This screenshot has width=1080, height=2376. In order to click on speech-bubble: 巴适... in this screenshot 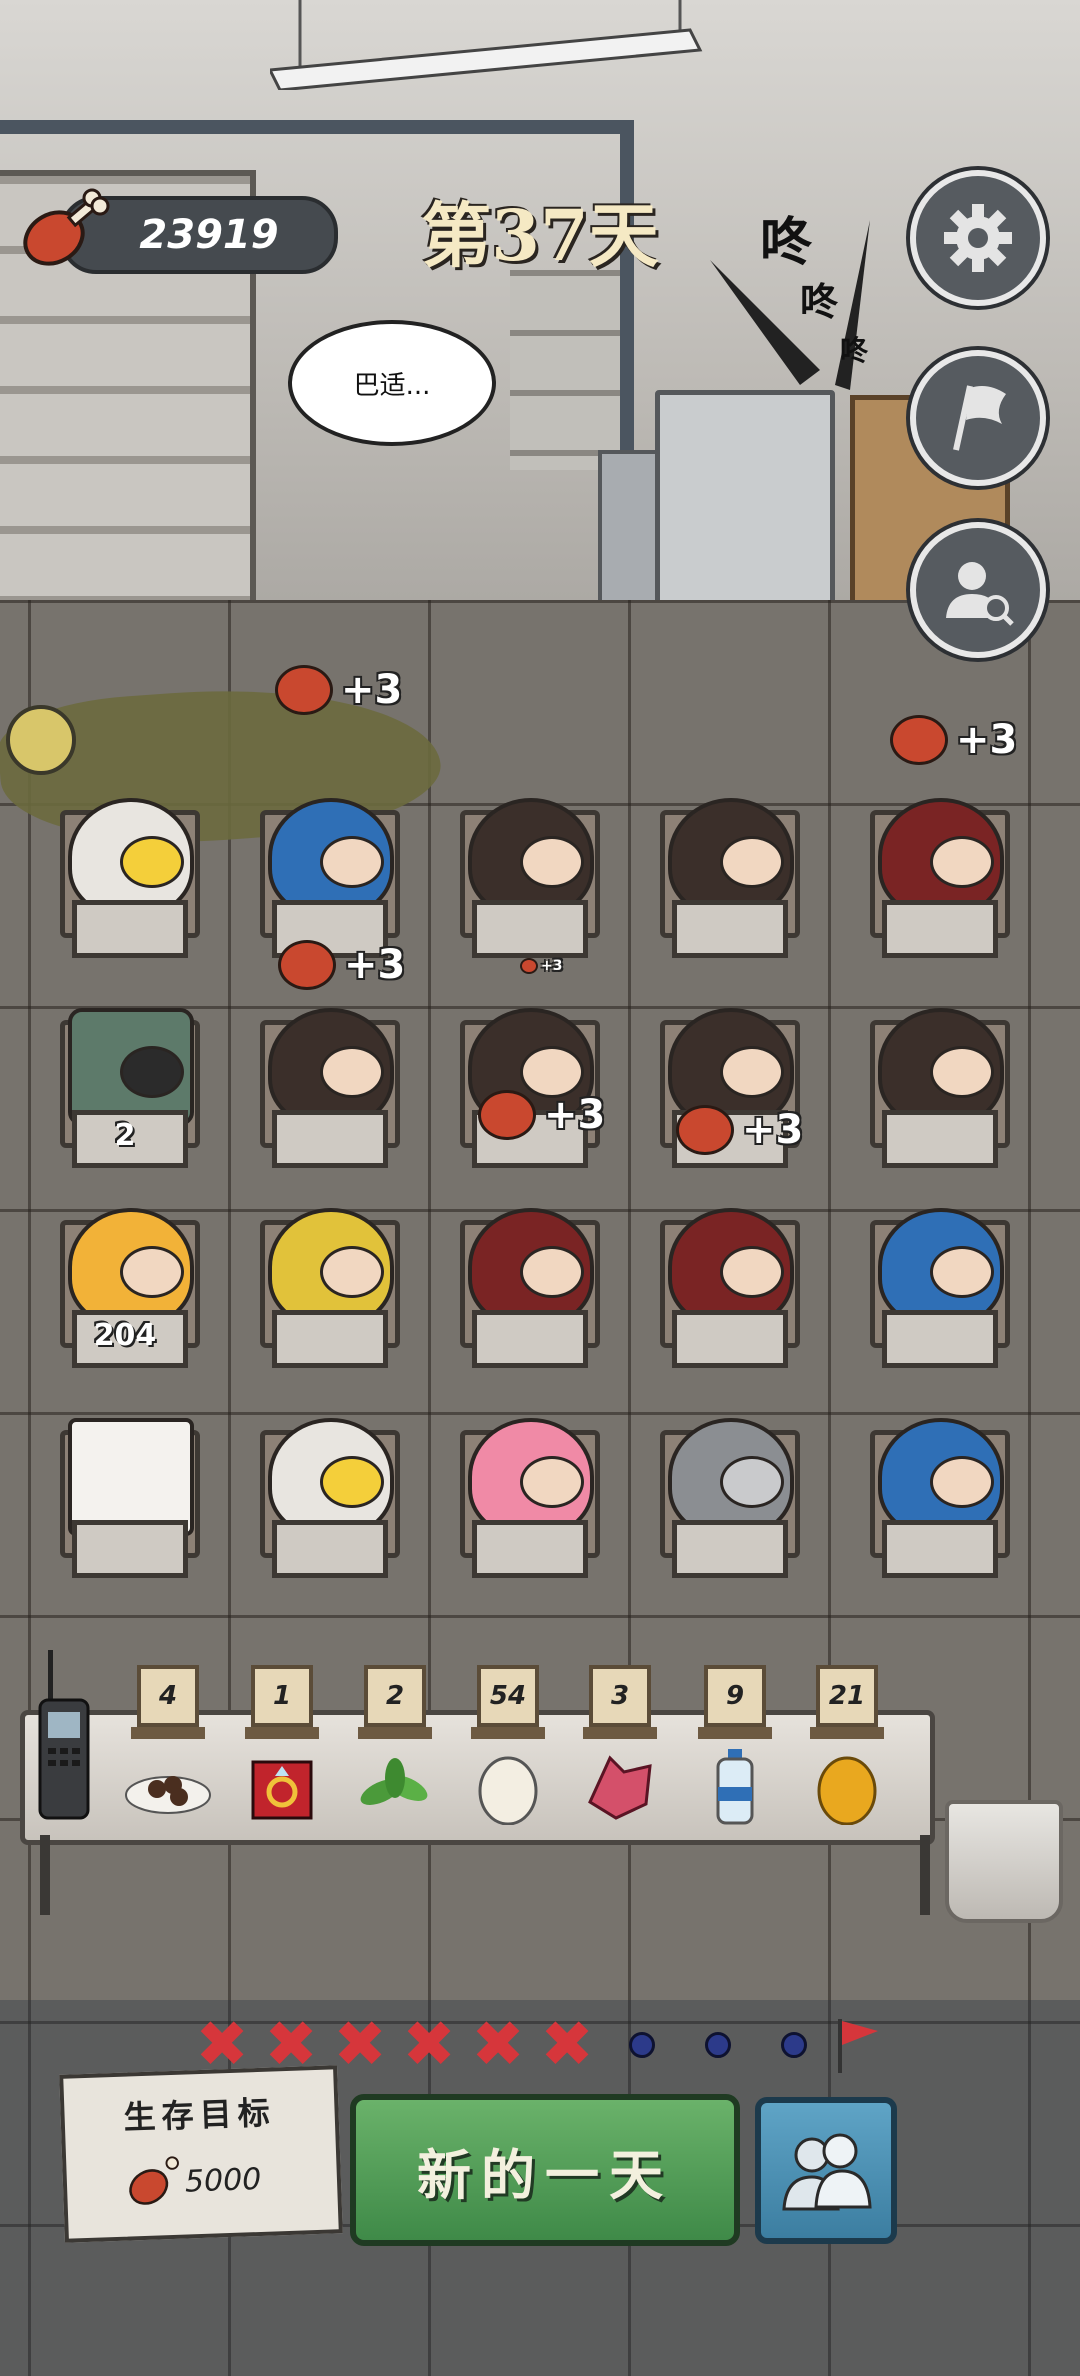, I will do `click(392, 383)`.